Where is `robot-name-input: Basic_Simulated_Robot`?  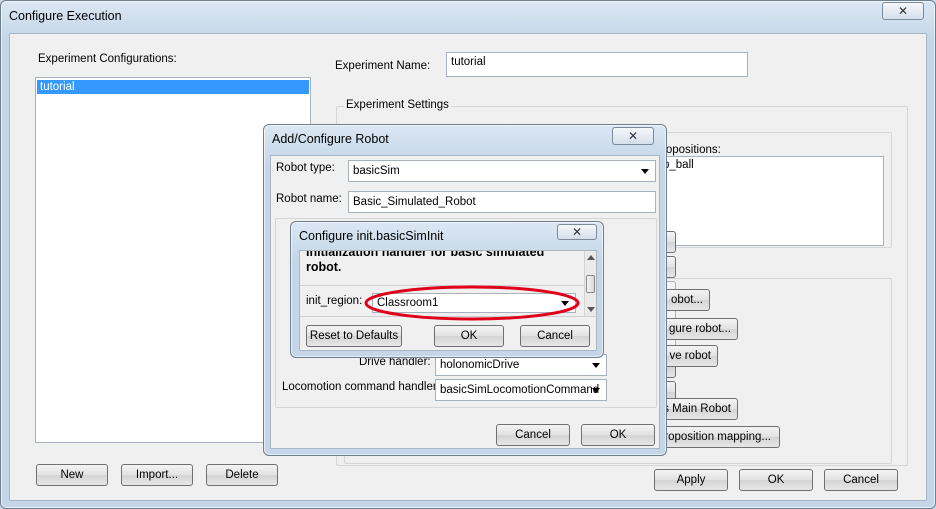 robot-name-input: Basic_Simulated_Robot is located at coordinates (502, 202).